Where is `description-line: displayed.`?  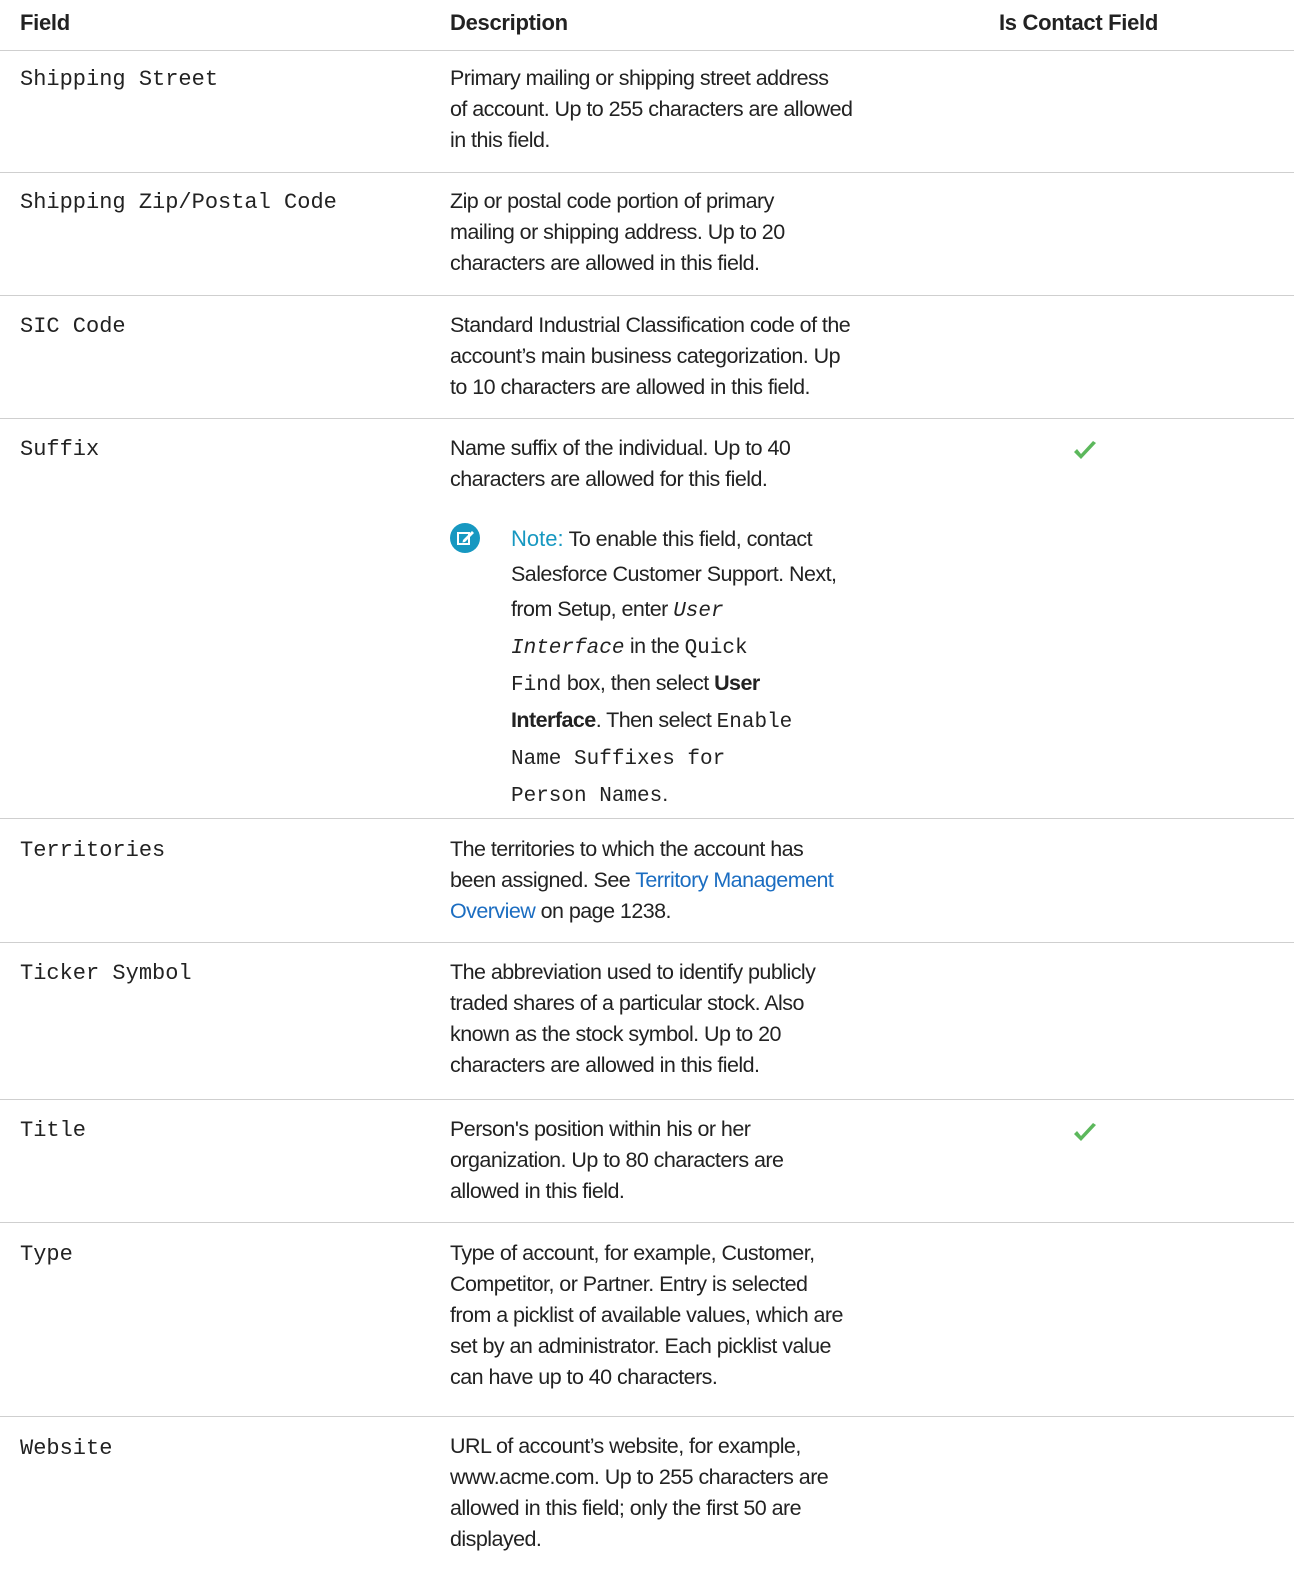 description-line: displayed. is located at coordinates (496, 1539).